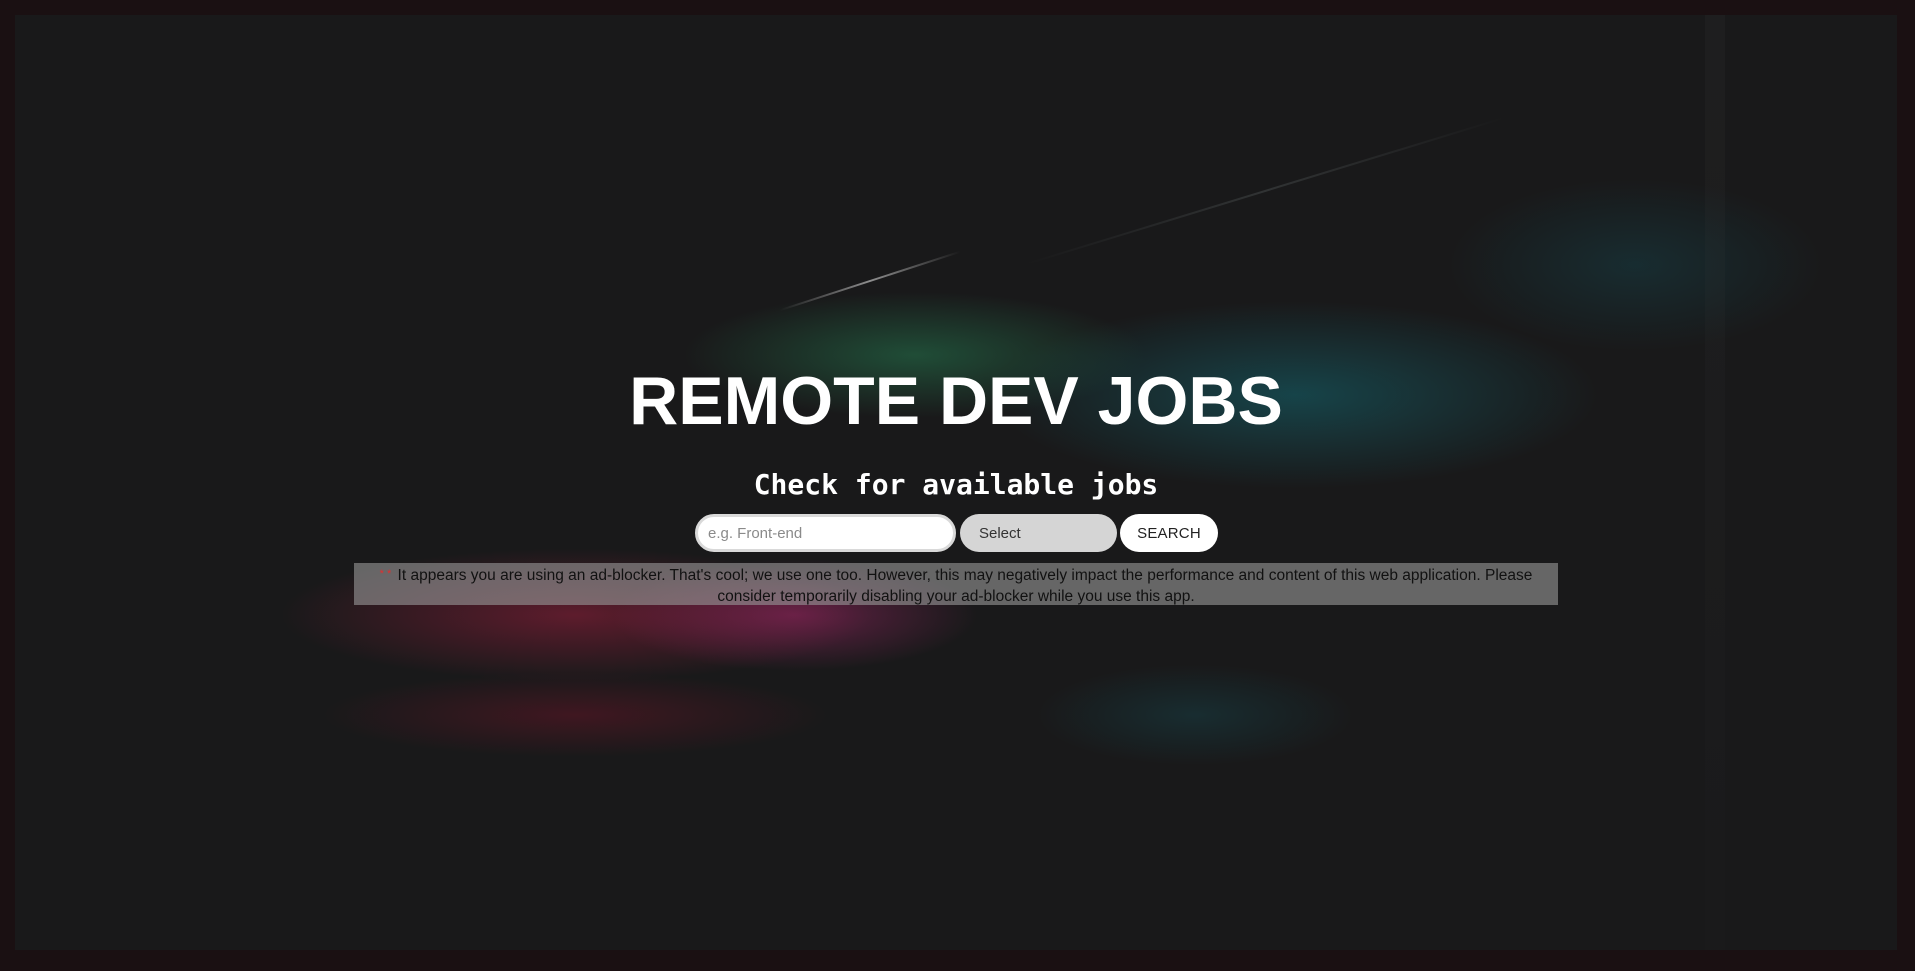  What do you see at coordinates (1169, 533) in the screenshot?
I see `search-button: SEARCH` at bounding box center [1169, 533].